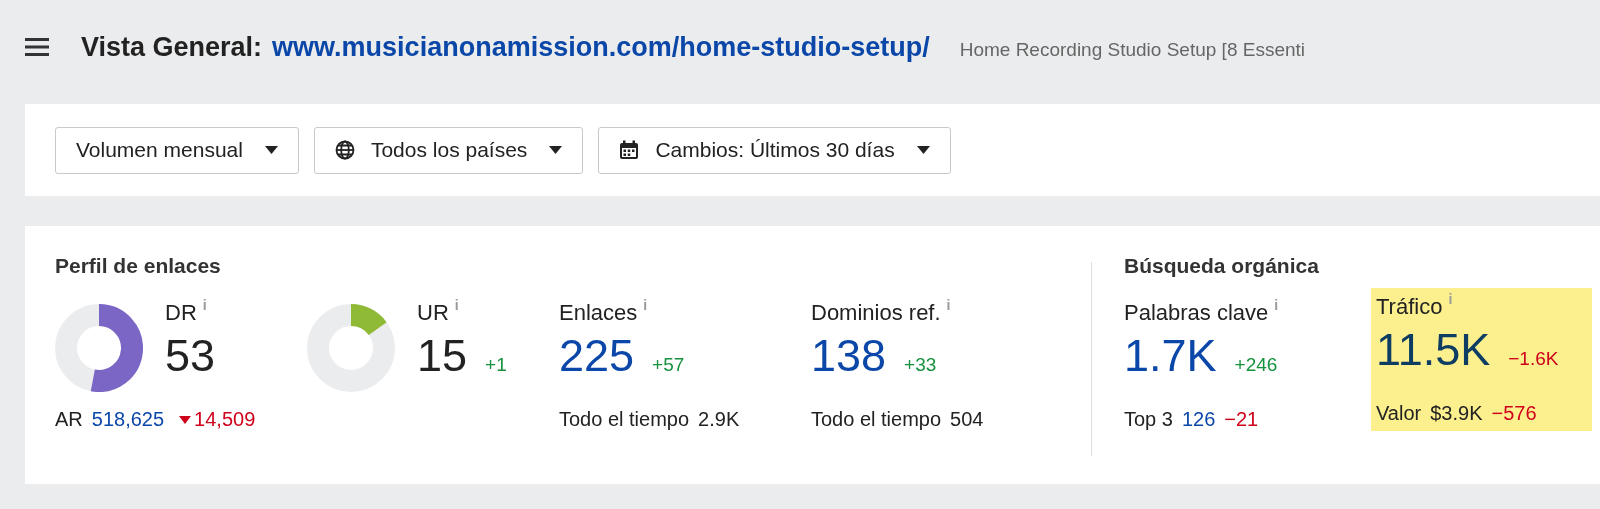 Image resolution: width=1600 pixels, height=509 pixels. Describe the element at coordinates (496, 365) in the screenshot. I see `change-value: +1` at that location.